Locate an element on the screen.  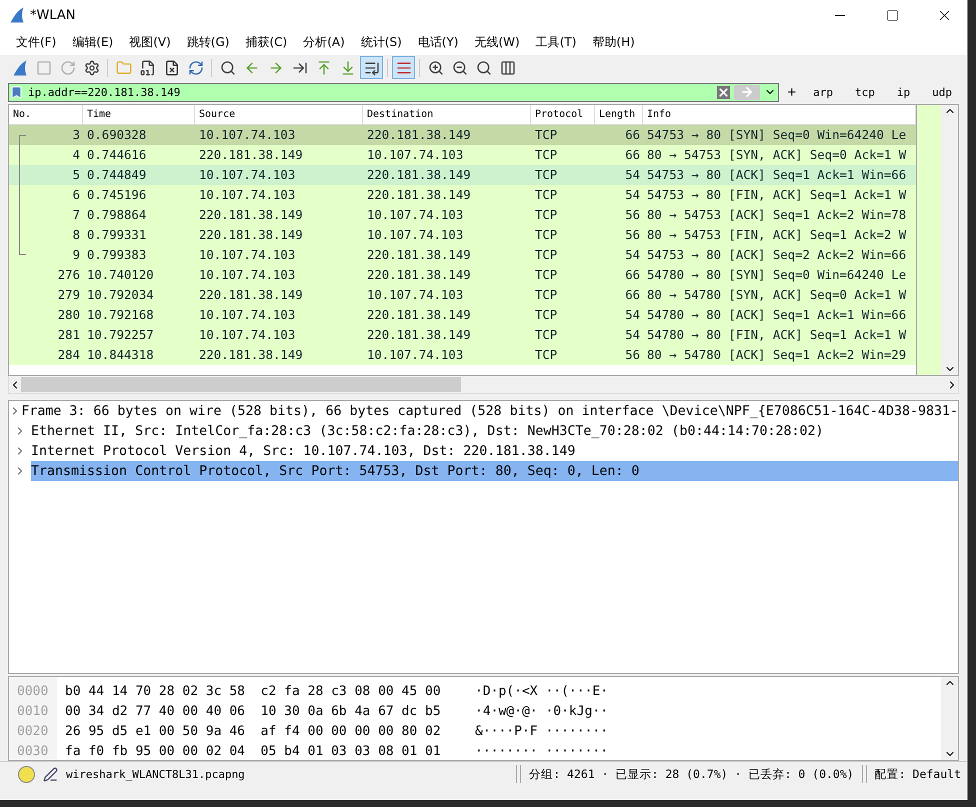
filter-button: arp is located at coordinates (823, 92).